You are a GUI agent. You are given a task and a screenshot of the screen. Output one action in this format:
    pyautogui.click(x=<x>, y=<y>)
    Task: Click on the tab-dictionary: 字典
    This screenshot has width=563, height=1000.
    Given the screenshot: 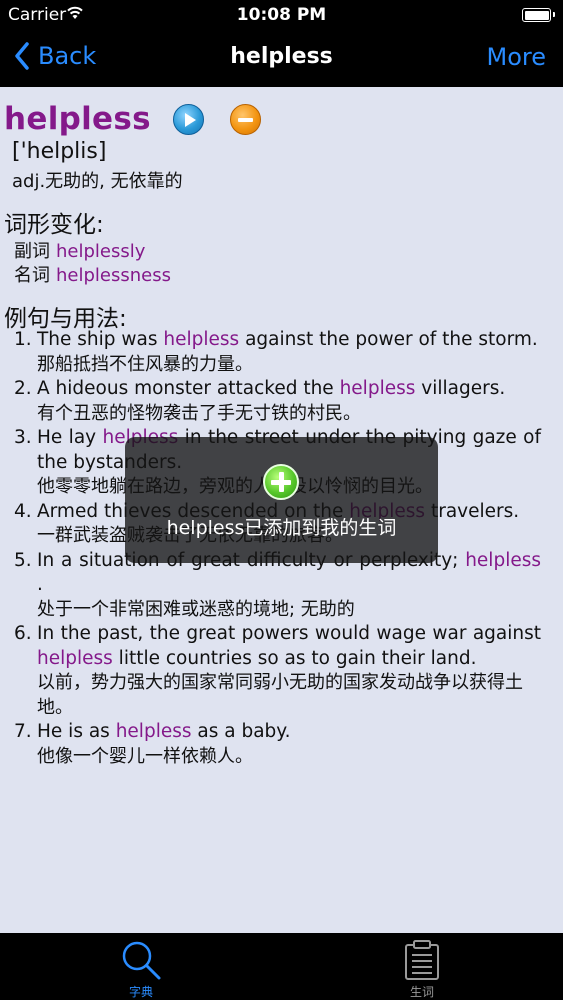 What is the action you would take?
    pyautogui.click(x=141, y=966)
    